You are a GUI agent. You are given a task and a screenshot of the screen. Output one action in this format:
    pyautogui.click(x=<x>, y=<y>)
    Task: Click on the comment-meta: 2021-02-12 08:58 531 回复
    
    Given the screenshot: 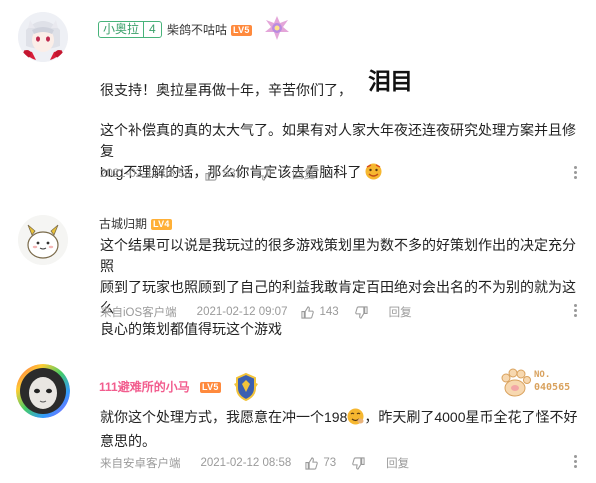 What is the action you would take?
    pyautogui.click(x=207, y=174)
    